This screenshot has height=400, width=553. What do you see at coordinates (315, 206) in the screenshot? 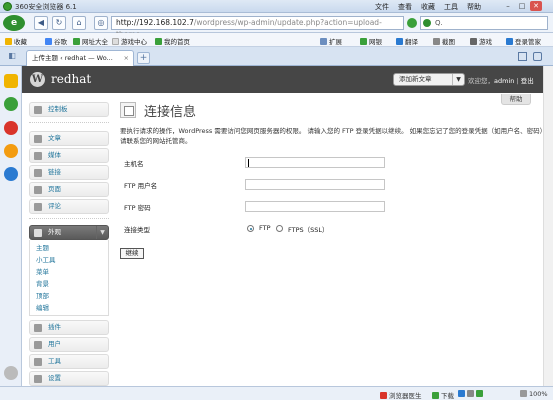
I see `ftp-password-input` at bounding box center [315, 206].